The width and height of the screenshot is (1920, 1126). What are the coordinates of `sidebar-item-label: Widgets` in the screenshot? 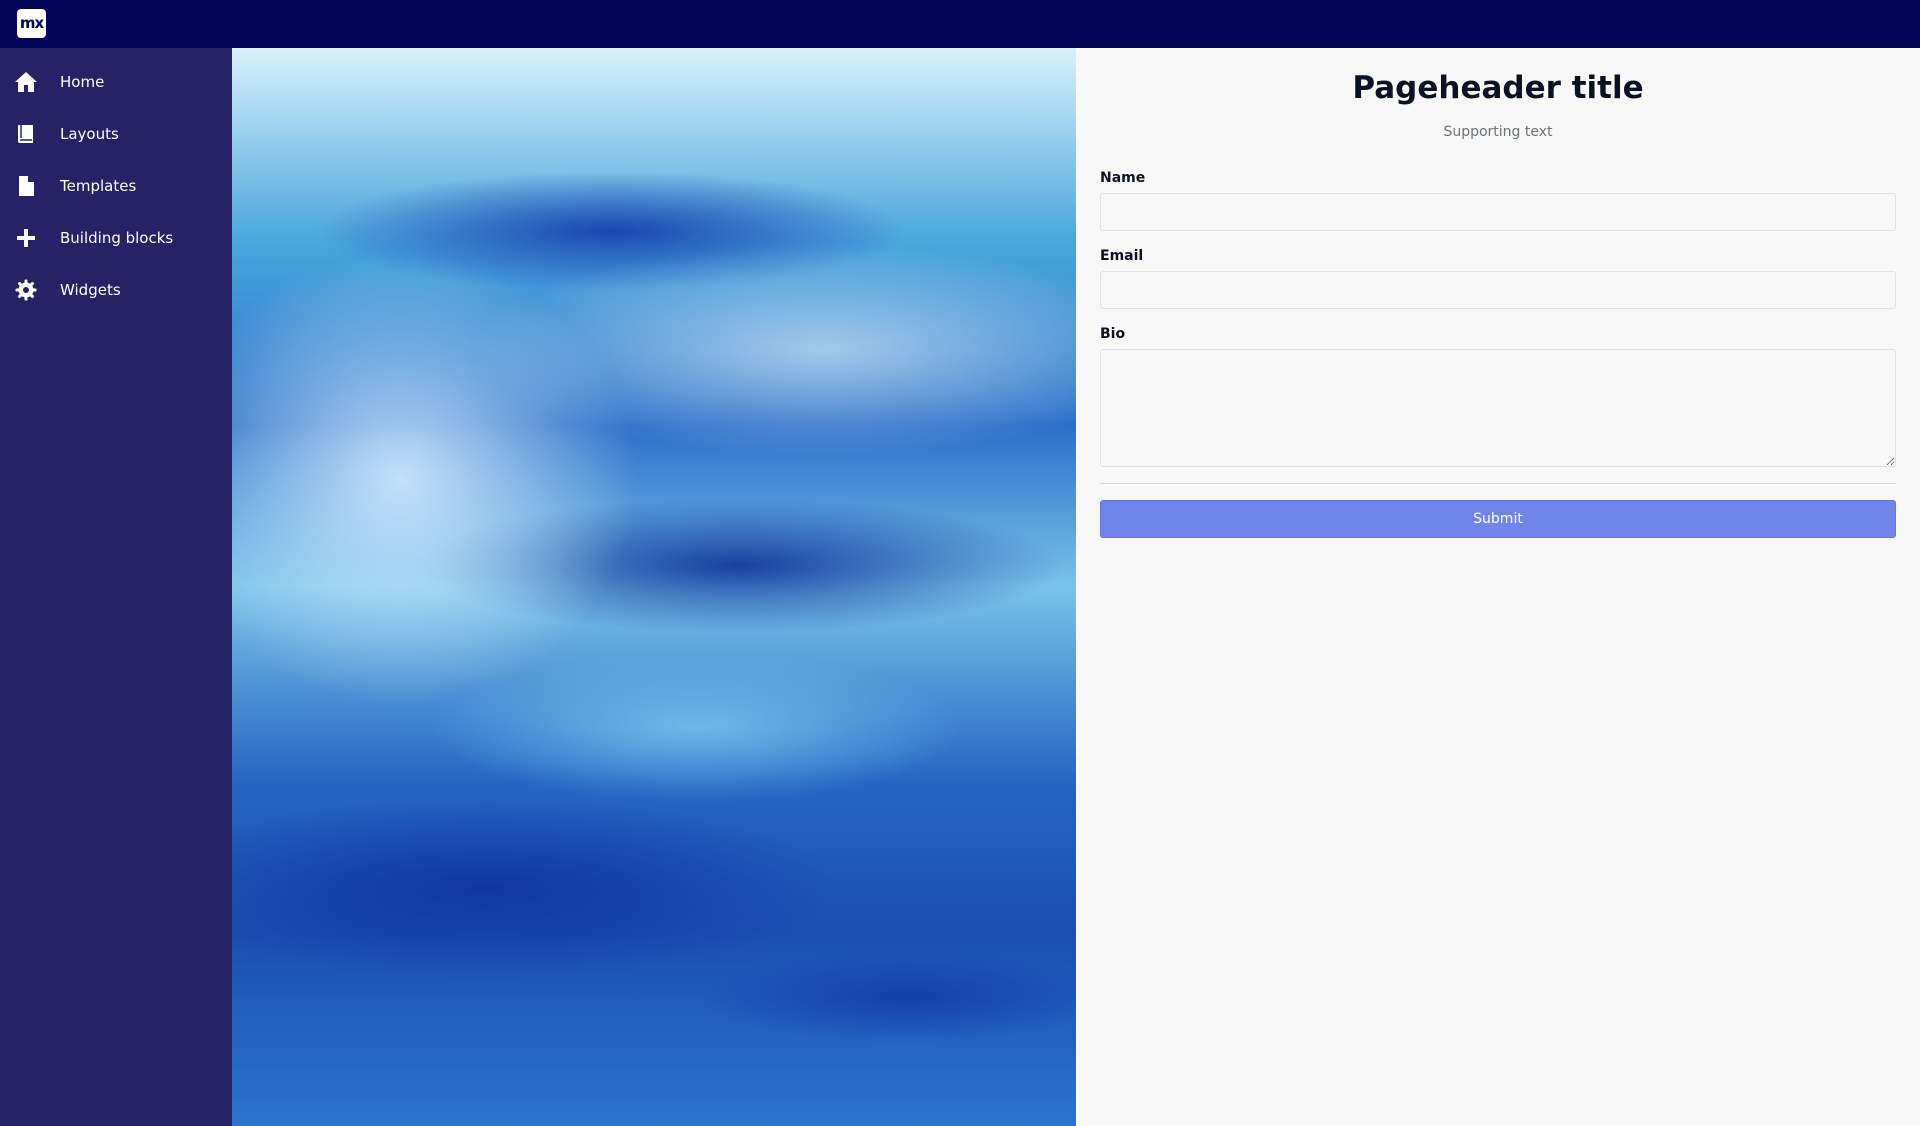 It's located at (90, 290).